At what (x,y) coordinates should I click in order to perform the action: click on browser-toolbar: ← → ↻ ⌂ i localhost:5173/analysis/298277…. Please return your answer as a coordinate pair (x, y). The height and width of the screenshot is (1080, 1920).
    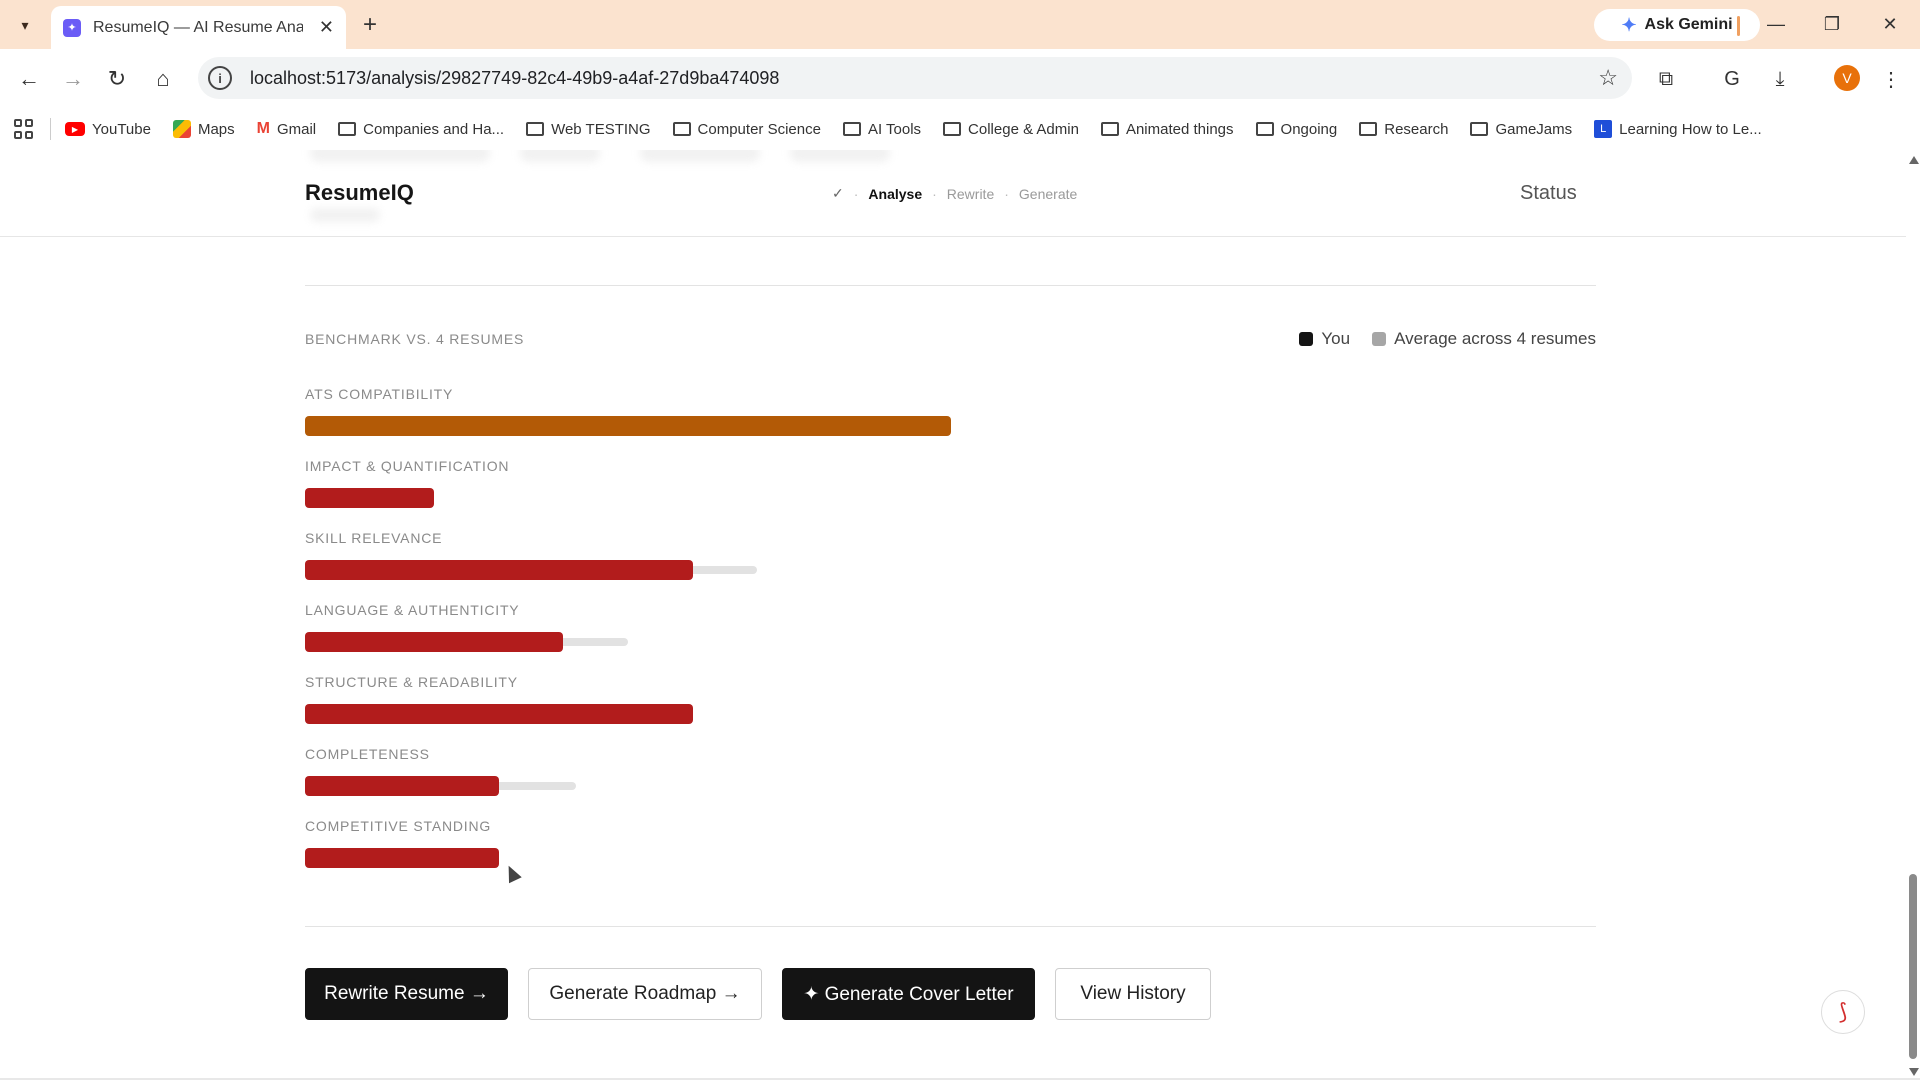
    Looking at the image, I should click on (960, 78).